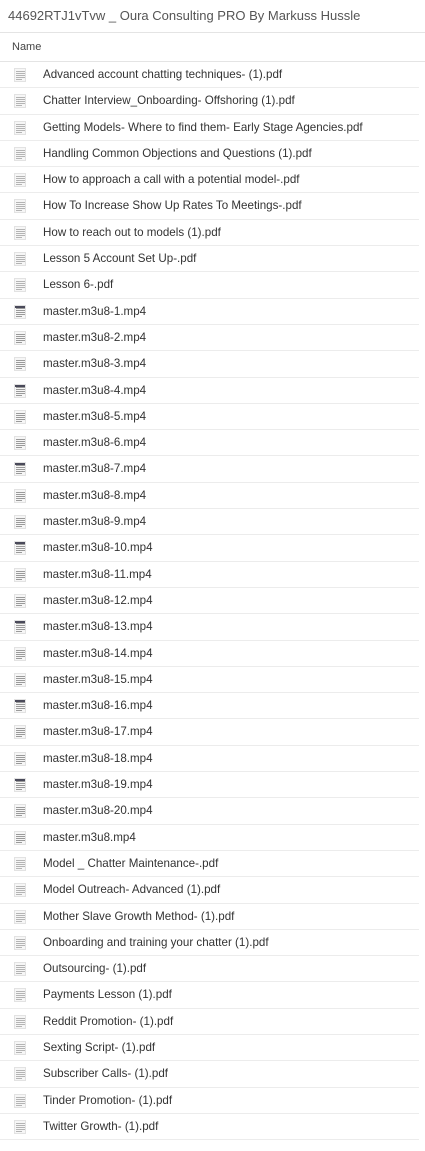 The image size is (425, 1151). I want to click on file-row: master.m3u8-17.mp4, so click(209, 732).